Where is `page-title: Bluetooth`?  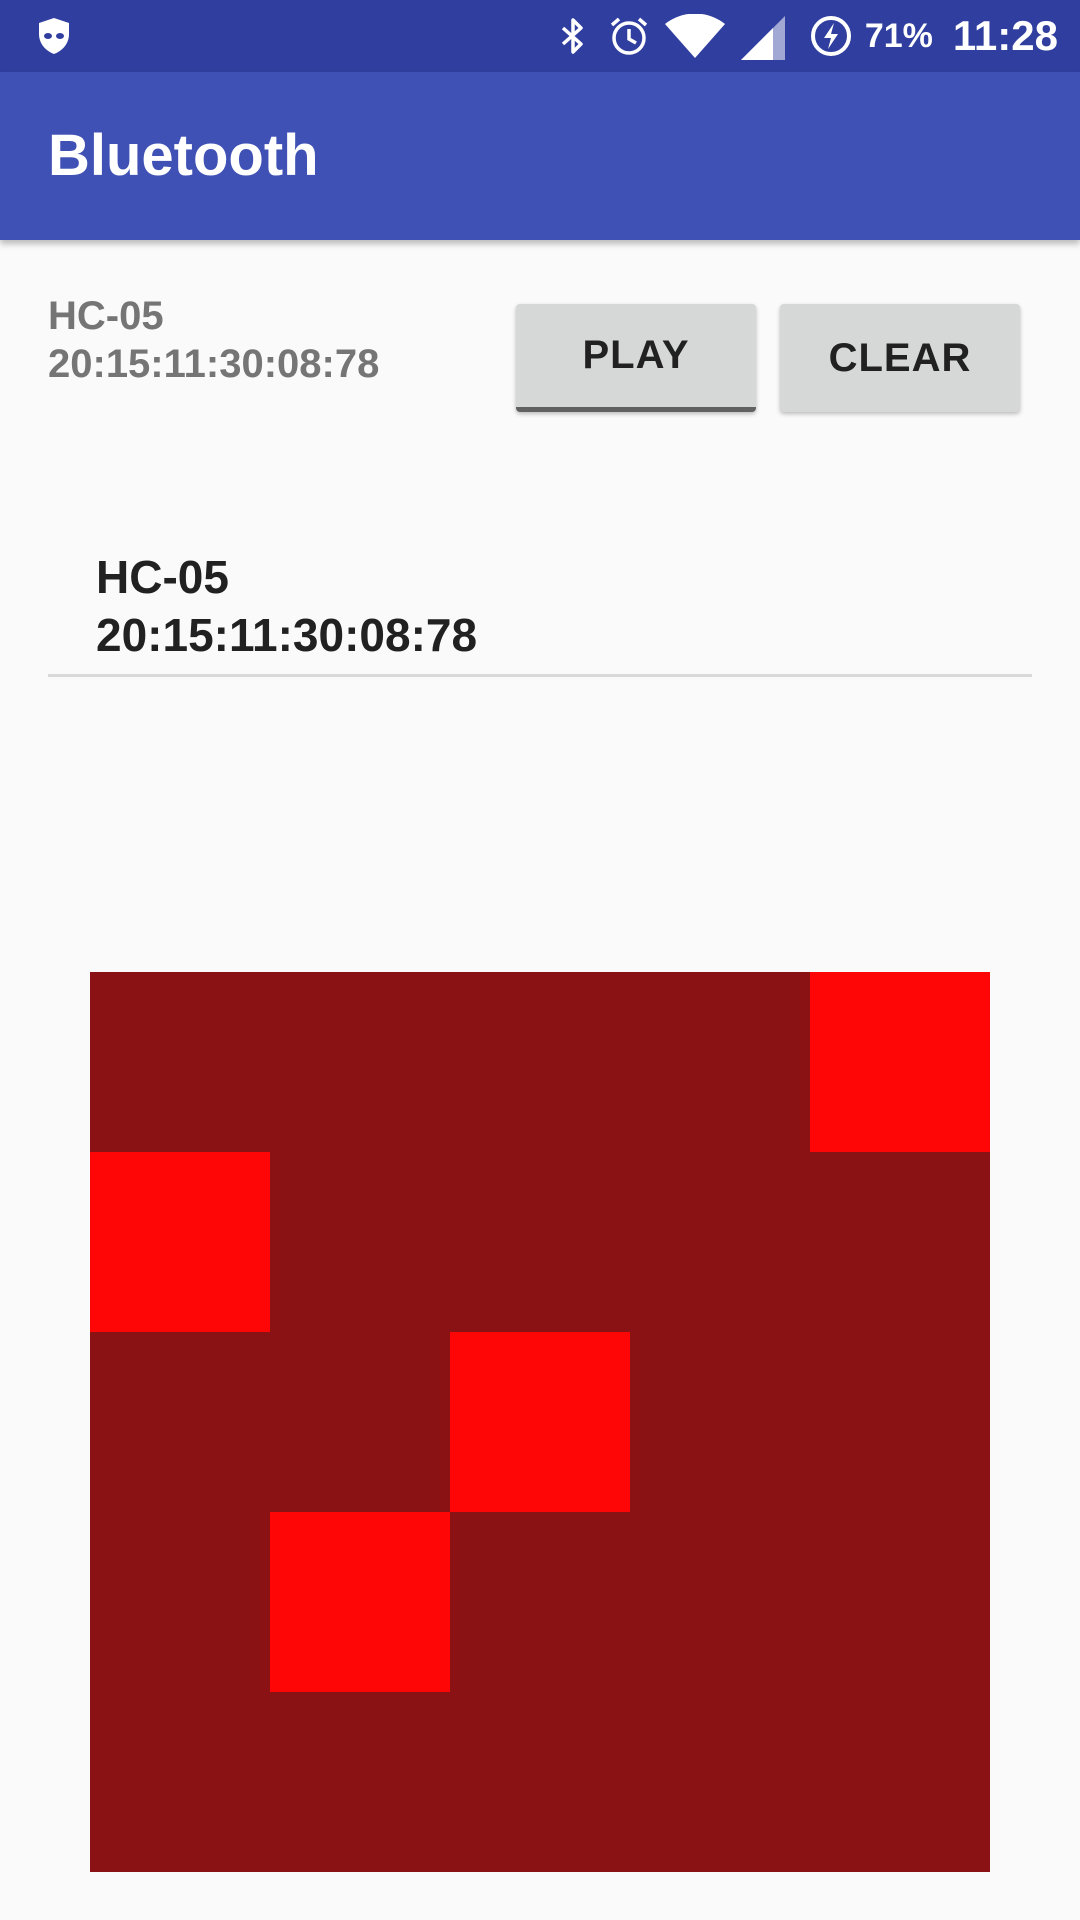 page-title: Bluetooth is located at coordinates (183, 155).